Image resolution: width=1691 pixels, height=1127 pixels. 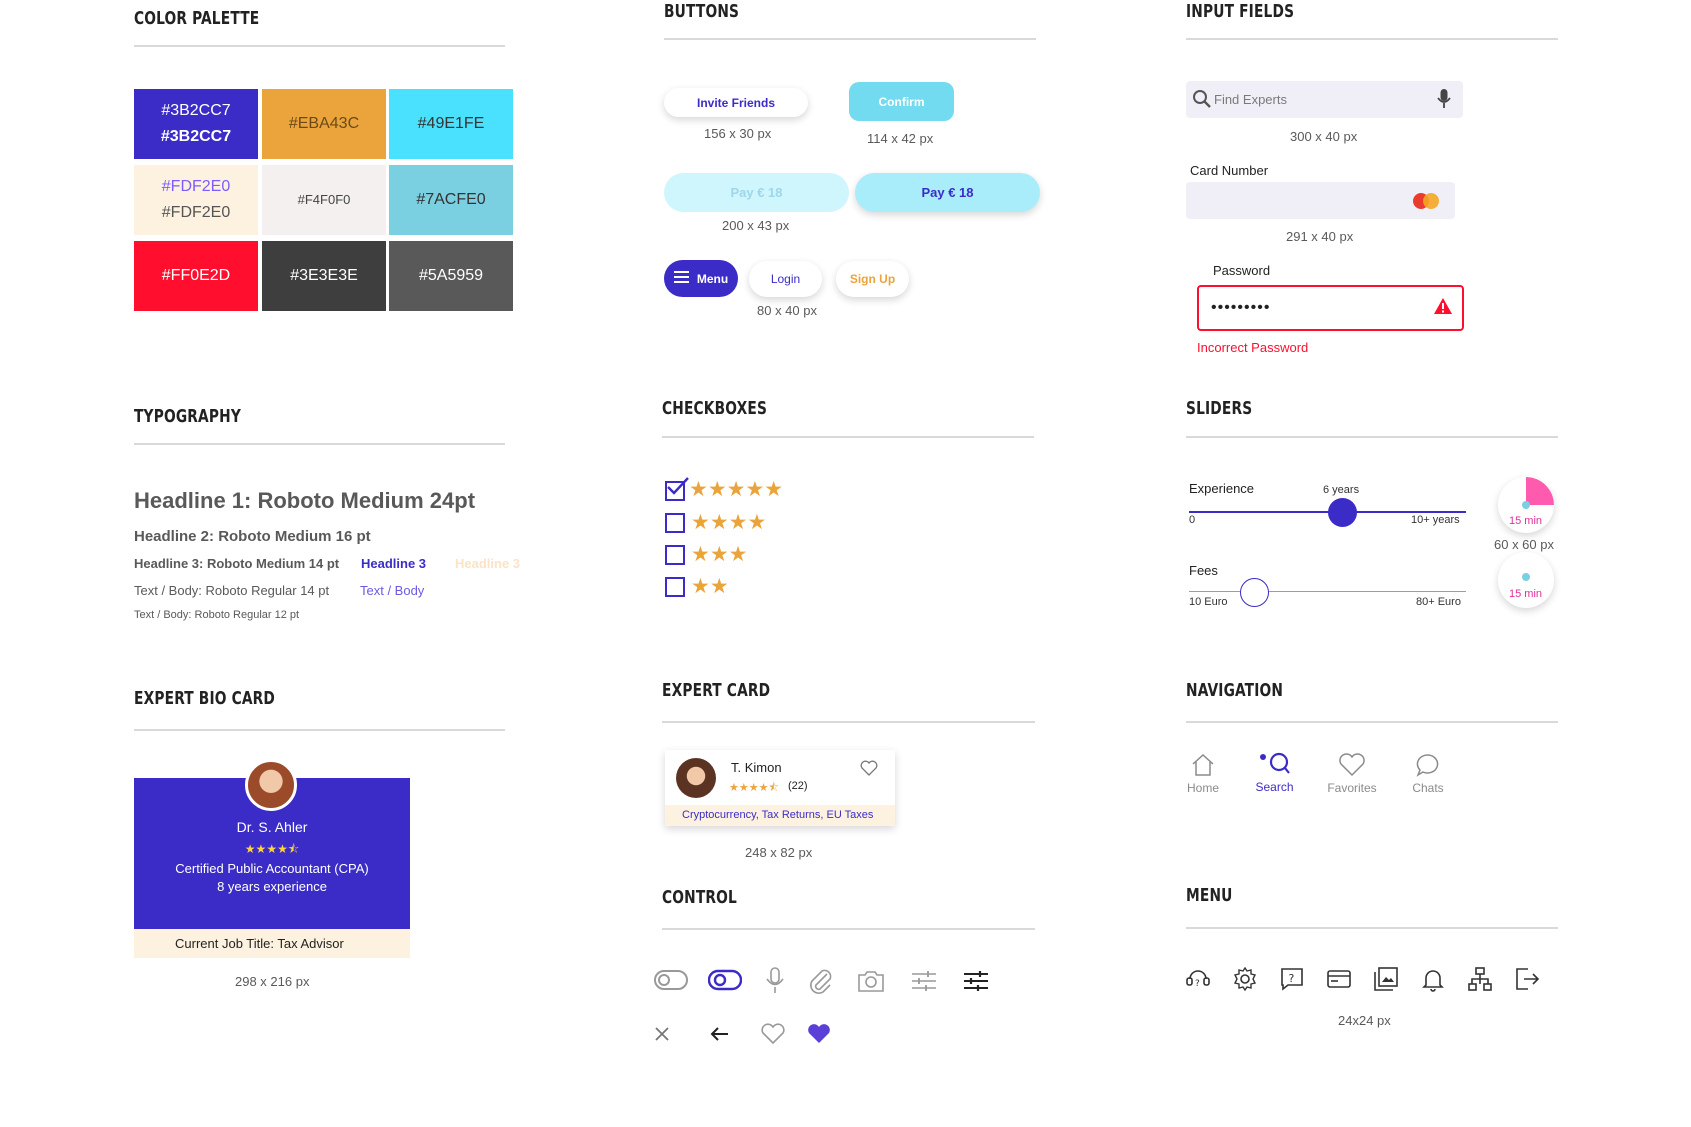 I want to click on bio-card-job: Current Job Title: Tax Advisor, so click(x=259, y=943).